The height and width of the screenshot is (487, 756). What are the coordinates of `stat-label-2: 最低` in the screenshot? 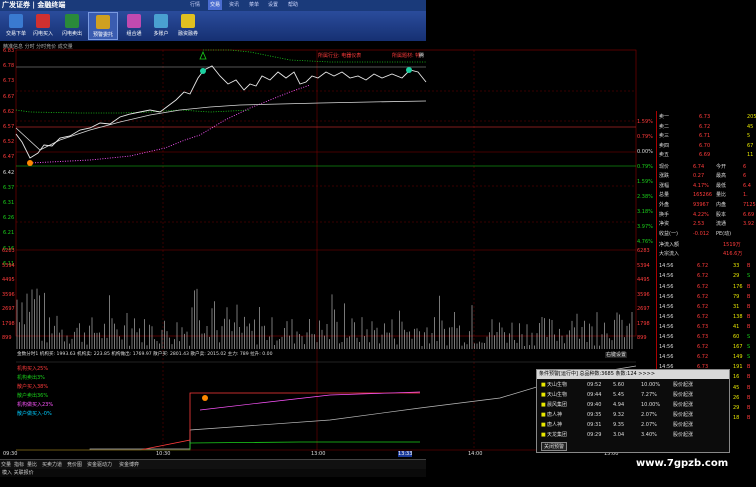 It's located at (721, 185).